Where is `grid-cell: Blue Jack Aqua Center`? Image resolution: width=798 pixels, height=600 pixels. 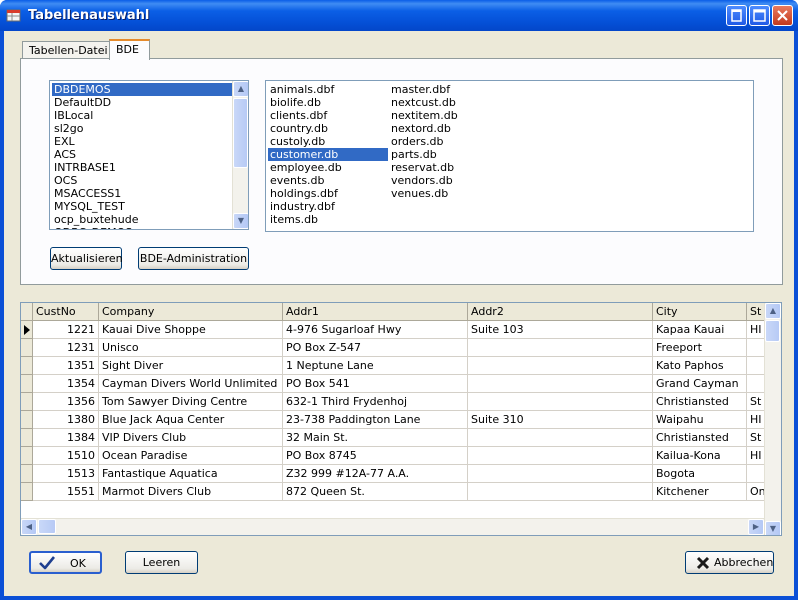
grid-cell: Blue Jack Aqua Center is located at coordinates (191, 420).